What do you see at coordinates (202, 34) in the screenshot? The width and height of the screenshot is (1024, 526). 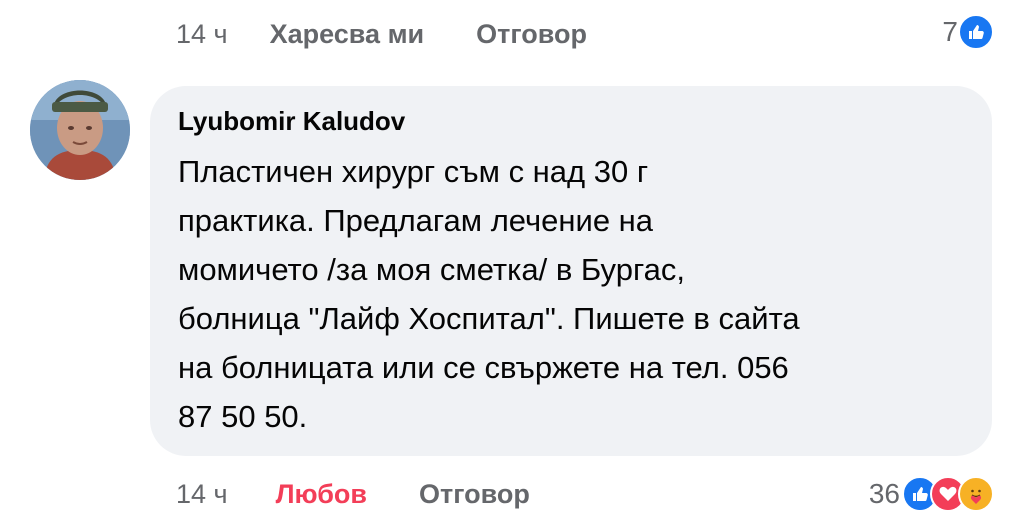 I see `previous-comment-time: 14 ч` at bounding box center [202, 34].